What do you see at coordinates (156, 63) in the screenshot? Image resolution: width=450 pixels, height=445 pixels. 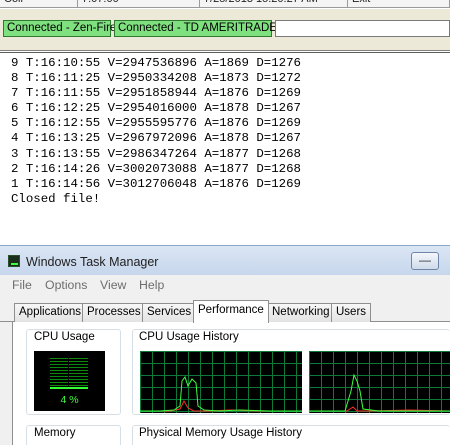 I see `log-line: 9 T:16:10:55 V=2947536896 A=1869 D=1276` at bounding box center [156, 63].